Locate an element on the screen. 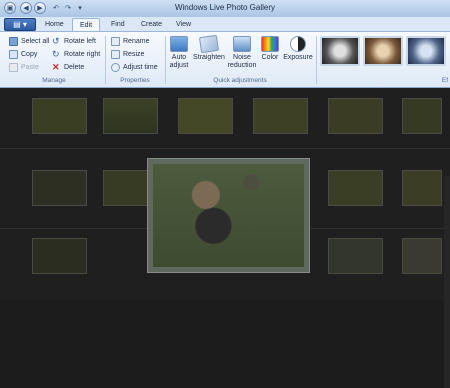 This screenshot has width=450, height=388. straighten-button: Straighten is located at coordinates (209, 48).